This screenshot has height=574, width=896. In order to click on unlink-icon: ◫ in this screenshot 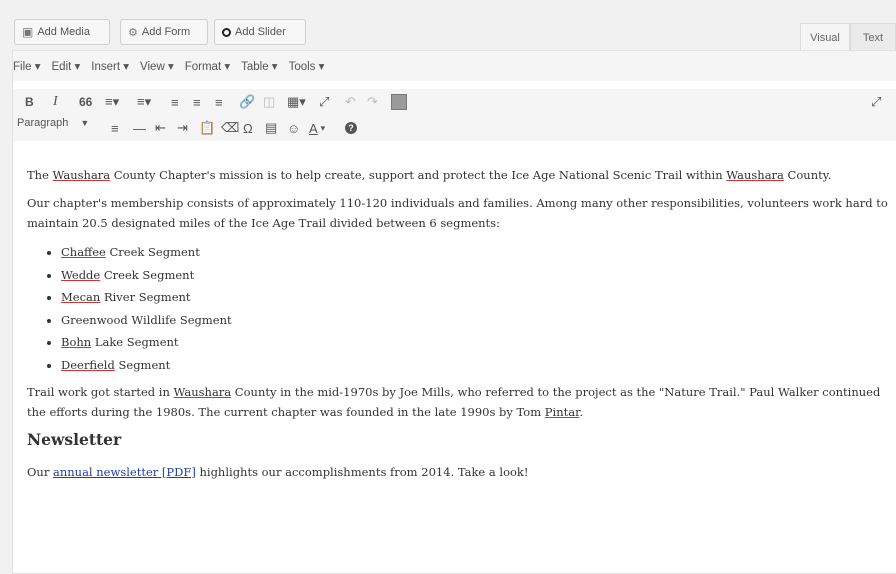, I will do `click(269, 101)`.